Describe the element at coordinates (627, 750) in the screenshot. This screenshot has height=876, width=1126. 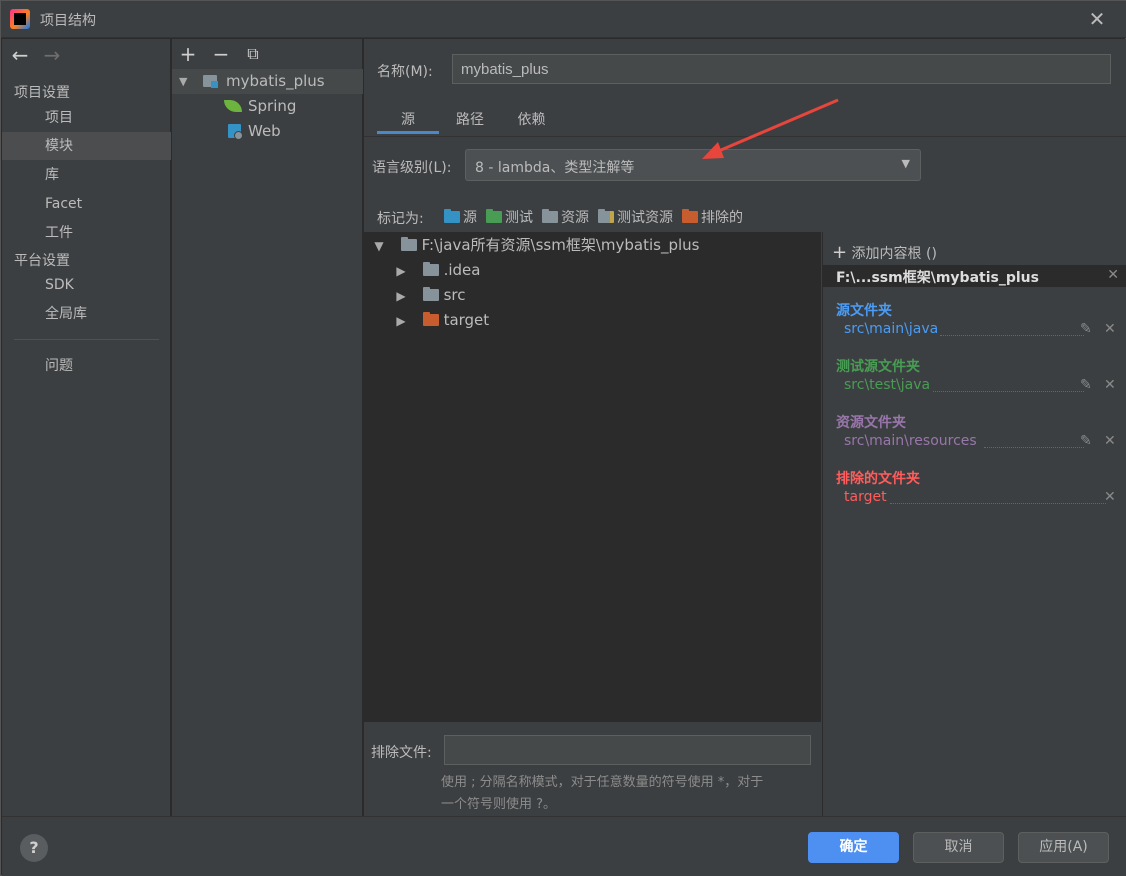
I see `exclude-files-input` at that location.